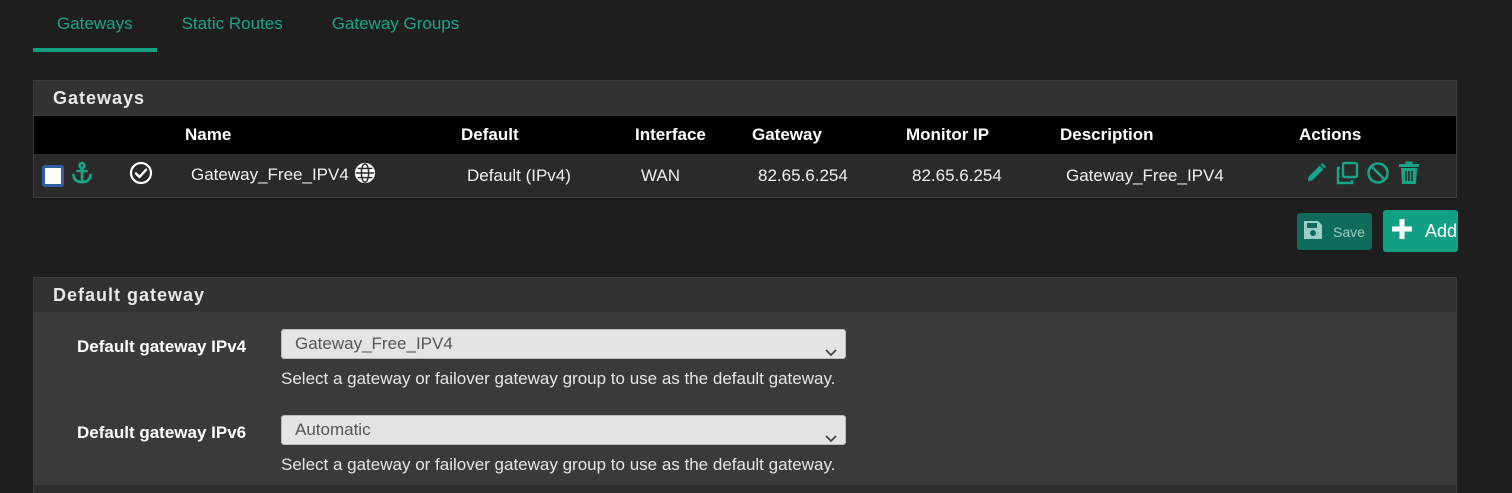 The height and width of the screenshot is (493, 1512). I want to click on tab-gateway-groups: Gateway Groups, so click(396, 26).